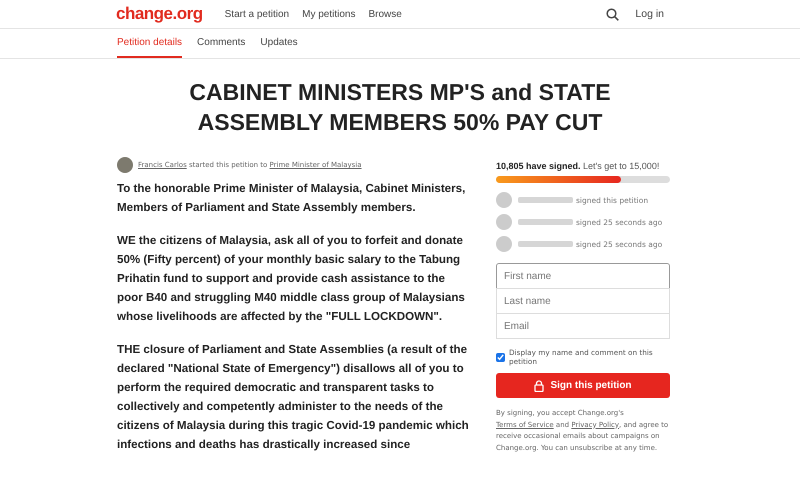 Image resolution: width=800 pixels, height=500 pixels. Describe the element at coordinates (159, 14) in the screenshot. I see `logo: change.org` at that location.